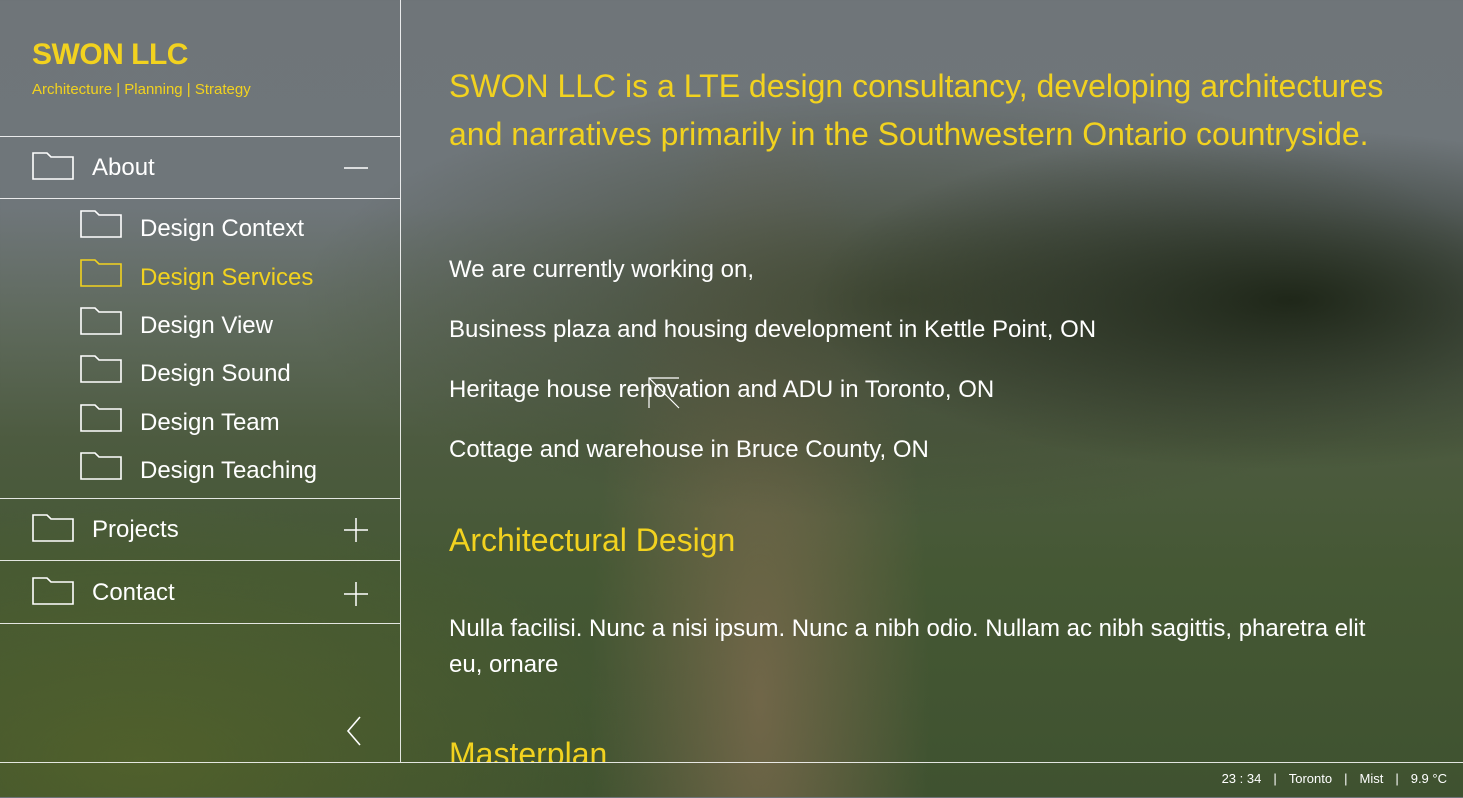 The height and width of the screenshot is (798, 1463). Describe the element at coordinates (123, 167) in the screenshot. I see `nav-about-label: About` at that location.